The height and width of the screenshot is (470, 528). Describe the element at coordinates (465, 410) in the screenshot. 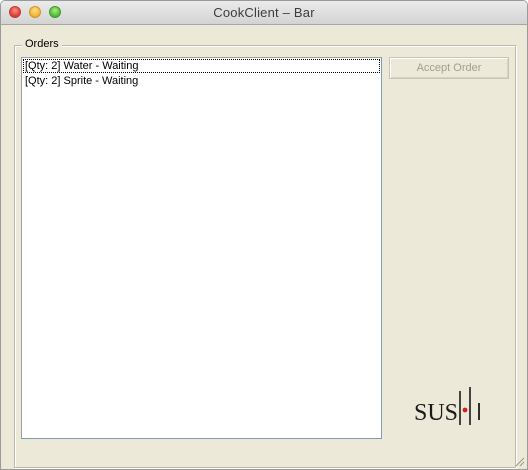

I see `logo-accent-dot` at that location.